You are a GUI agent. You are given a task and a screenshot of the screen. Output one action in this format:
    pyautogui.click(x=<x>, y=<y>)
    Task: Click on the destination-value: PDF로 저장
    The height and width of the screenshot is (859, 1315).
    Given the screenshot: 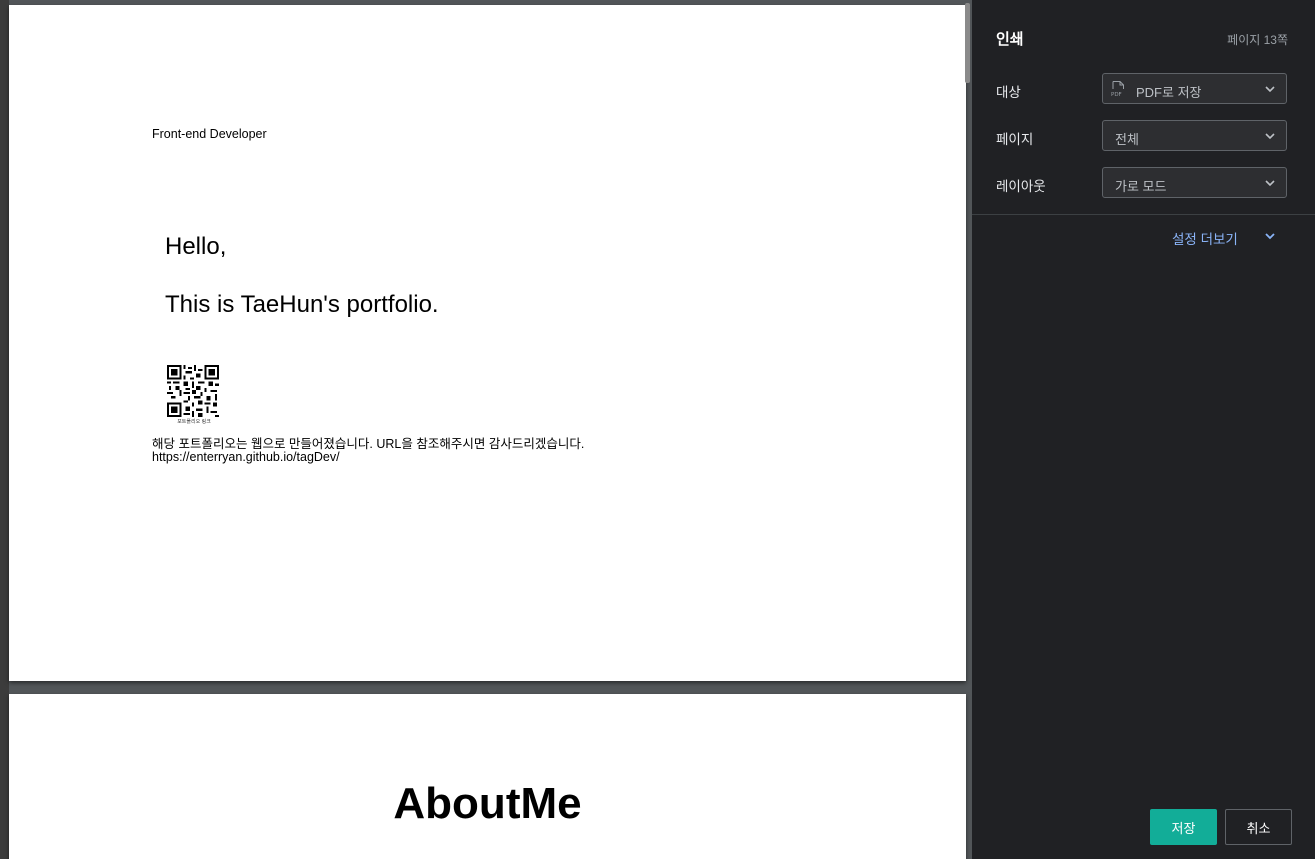 What is the action you would take?
    pyautogui.click(x=1169, y=92)
    